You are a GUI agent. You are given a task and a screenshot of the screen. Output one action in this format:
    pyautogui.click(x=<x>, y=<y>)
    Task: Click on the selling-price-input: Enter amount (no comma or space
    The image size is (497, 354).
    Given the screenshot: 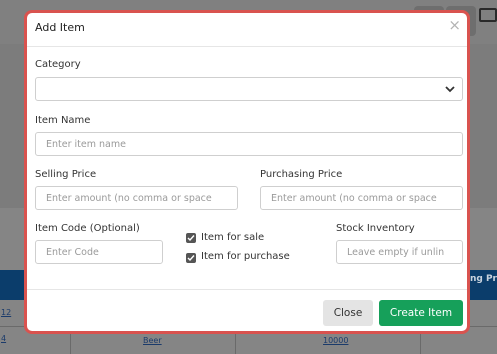 What is the action you would take?
    pyautogui.click(x=136, y=198)
    